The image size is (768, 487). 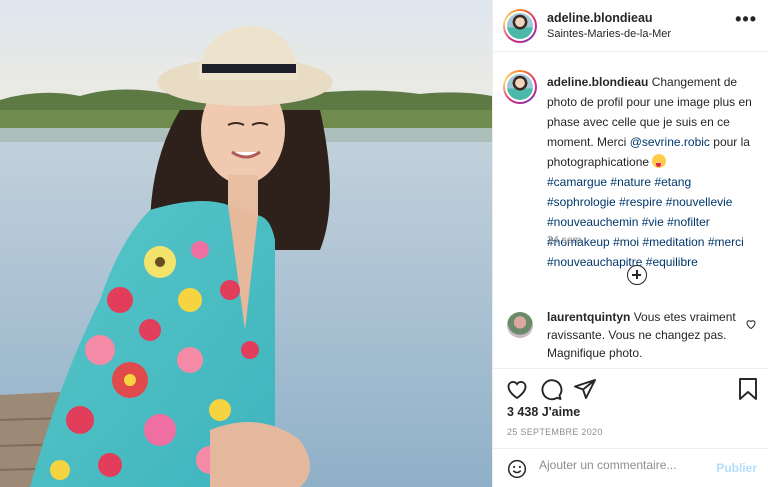 I want to click on post-date: 25 SEPTEMBRE 2020, so click(x=555, y=432).